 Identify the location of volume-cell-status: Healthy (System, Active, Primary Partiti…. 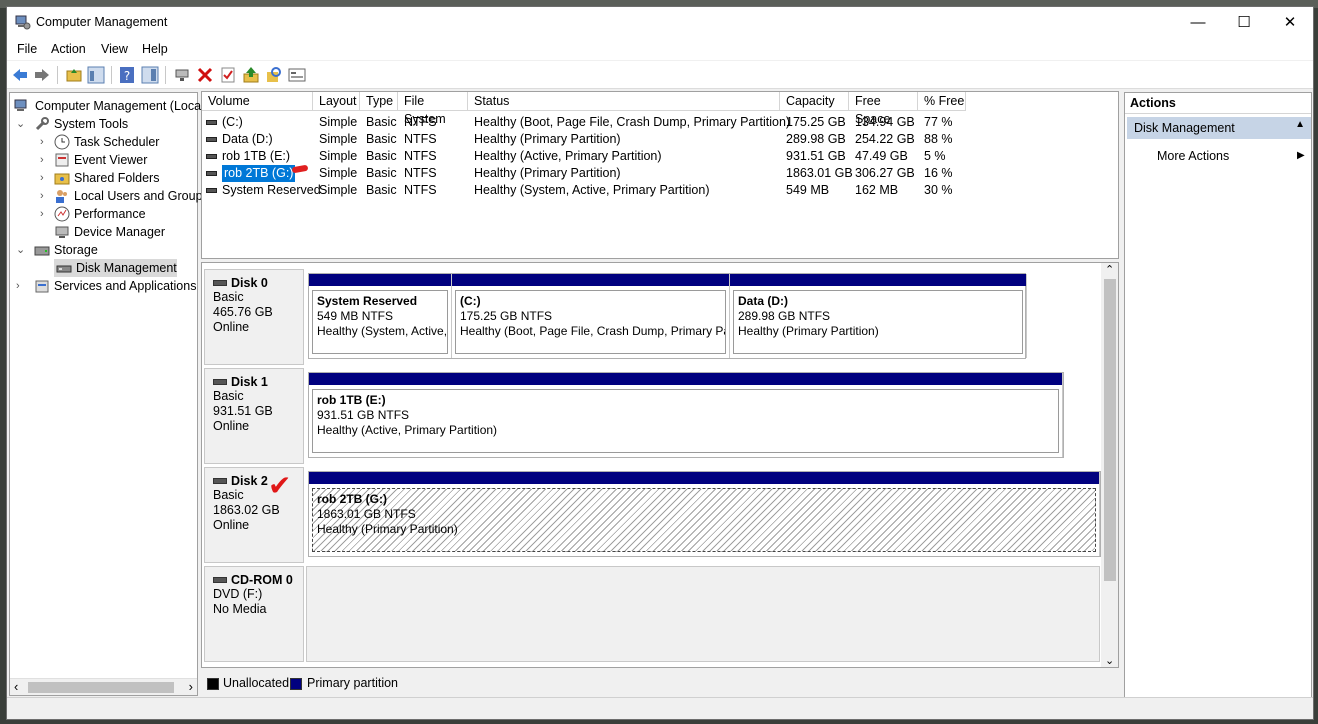
(591, 190).